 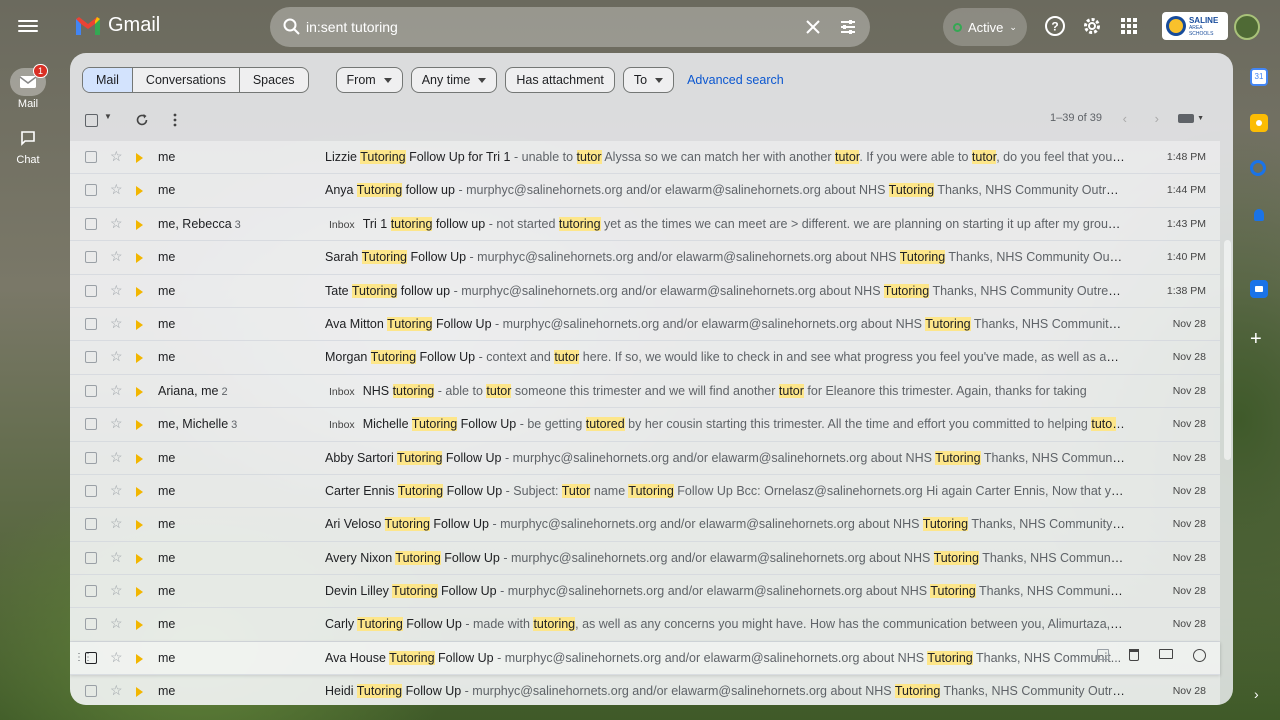 I want to click on from-filter-chip: From, so click(x=369, y=80).